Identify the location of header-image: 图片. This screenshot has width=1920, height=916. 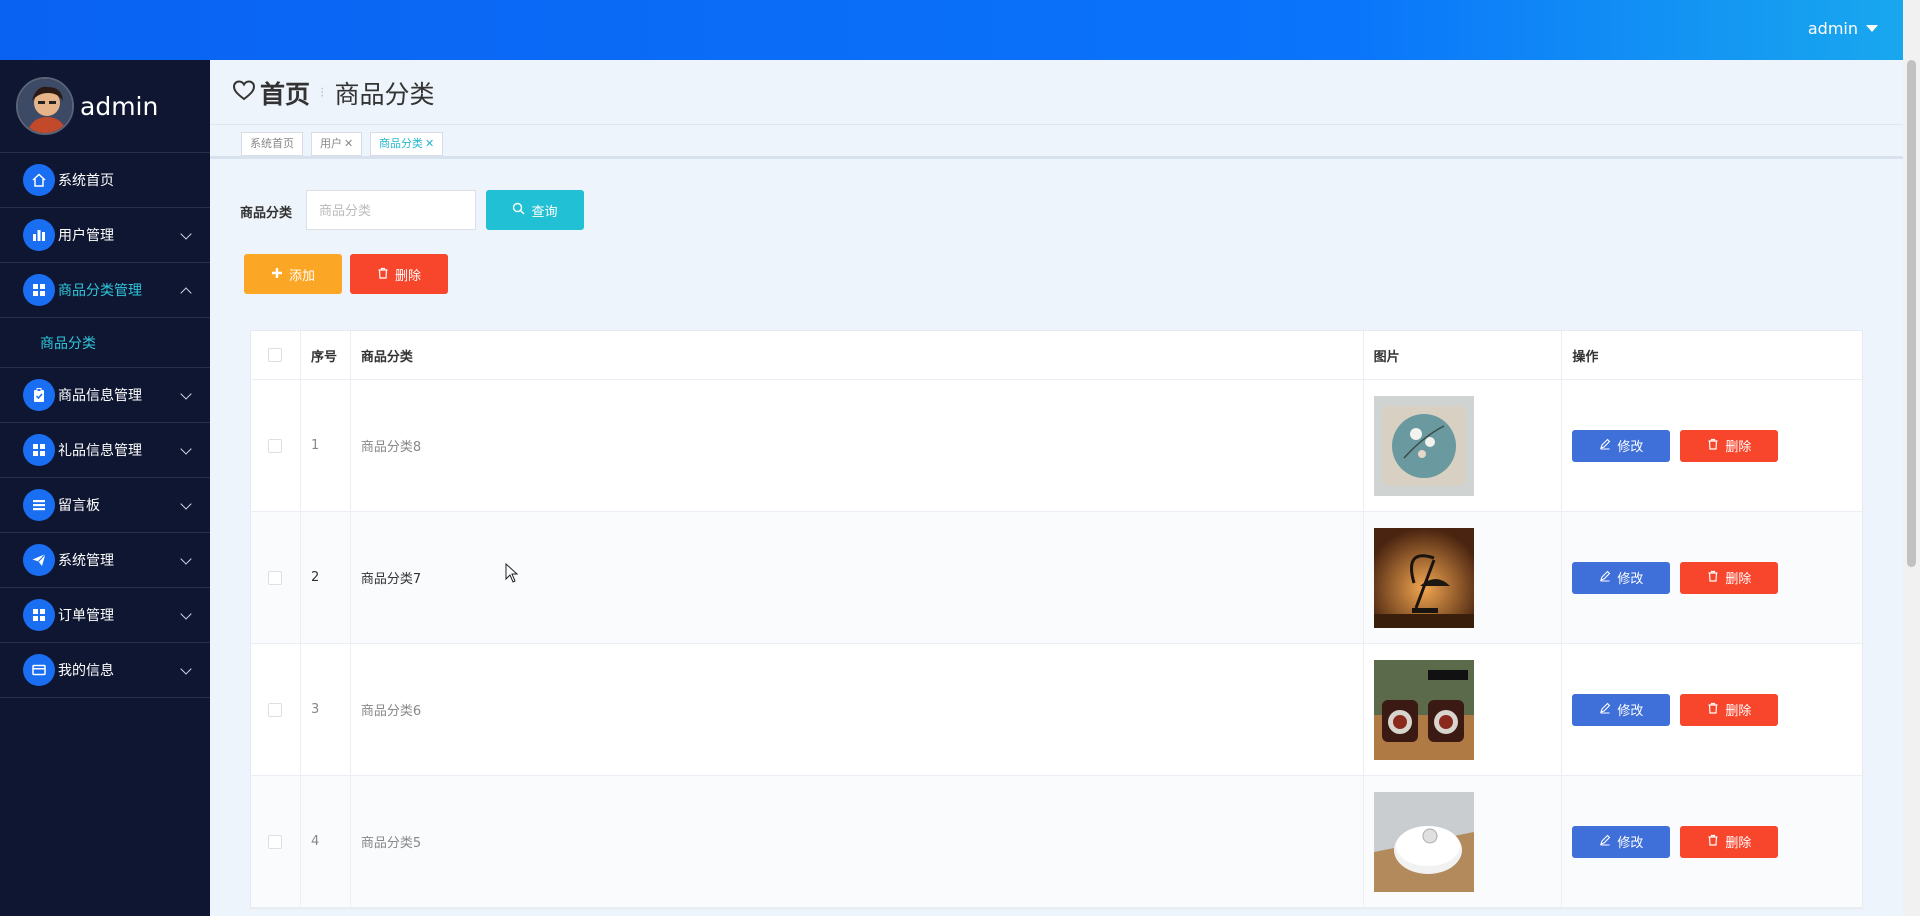
(1463, 355).